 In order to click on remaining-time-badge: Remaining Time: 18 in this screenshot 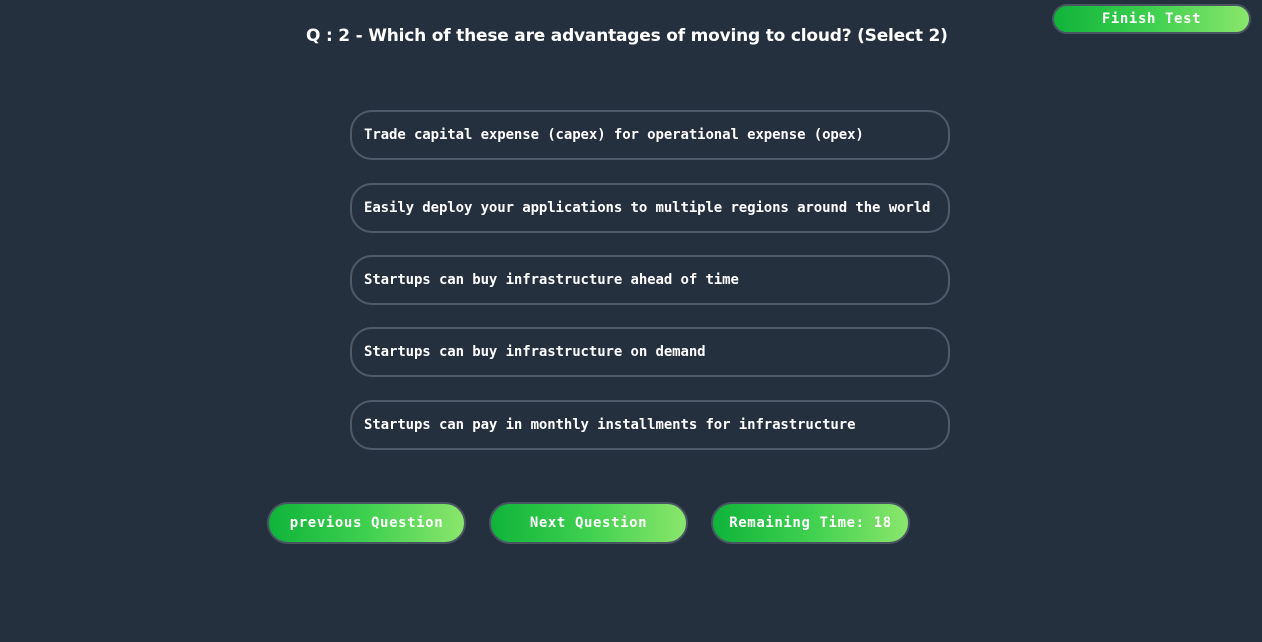, I will do `click(810, 523)`.